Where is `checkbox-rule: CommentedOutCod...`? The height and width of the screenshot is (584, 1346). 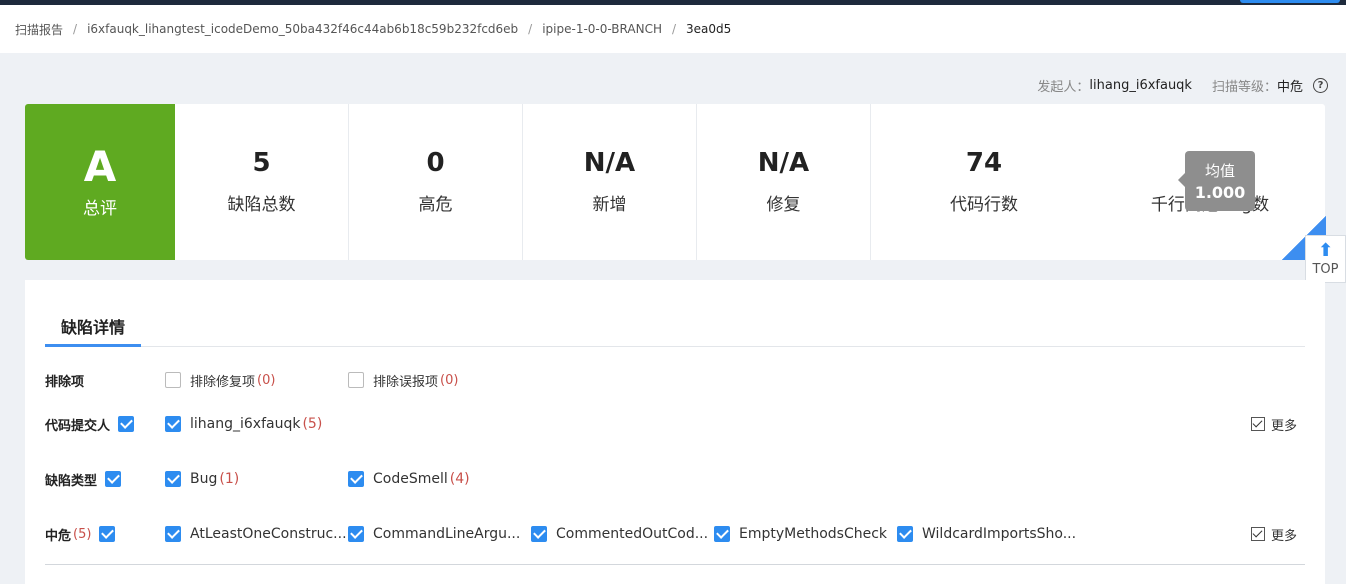 checkbox-rule: CommentedOutCod... is located at coordinates (619, 534).